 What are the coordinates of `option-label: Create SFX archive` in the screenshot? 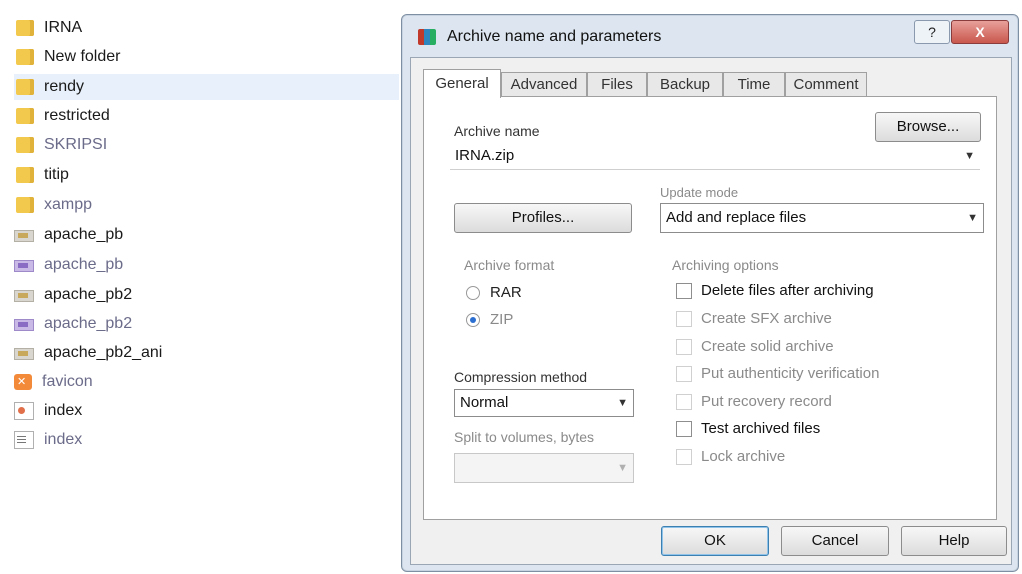 It's located at (766, 318).